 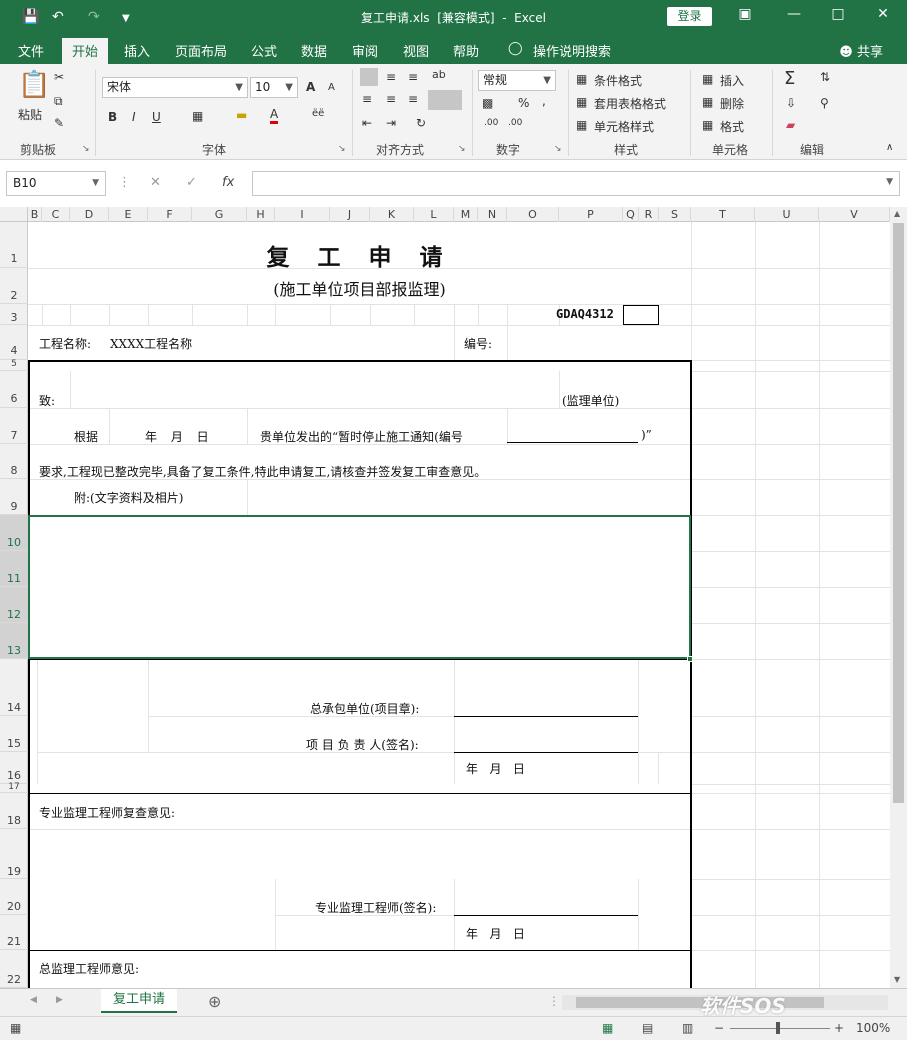 What do you see at coordinates (413, 77) in the screenshot?
I see `align-bottom-icon: ≡` at bounding box center [413, 77].